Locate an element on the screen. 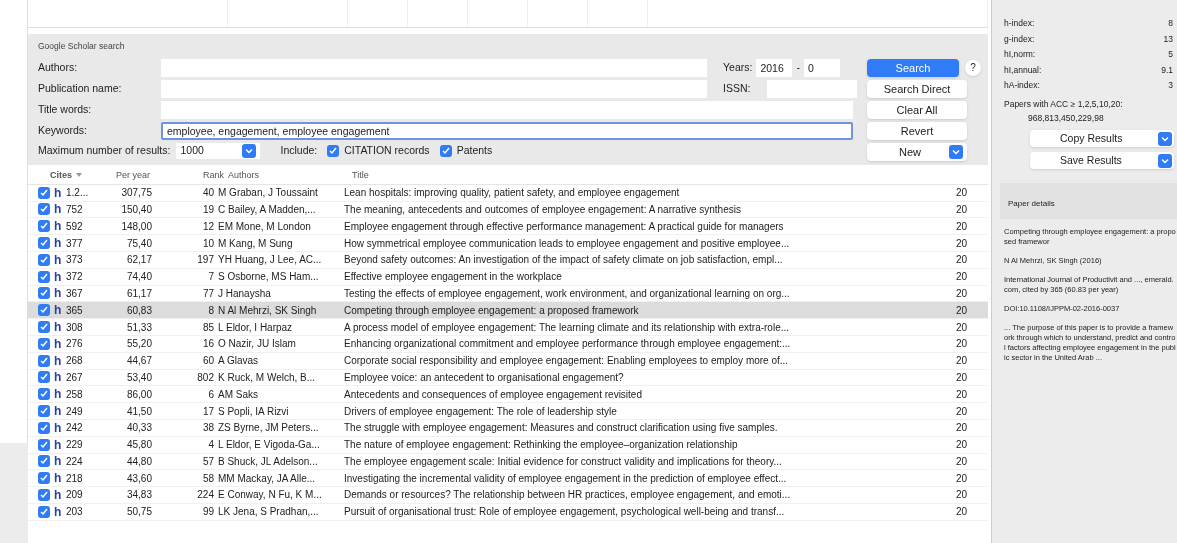 The image size is (1177, 543). table-cell-text: 592 is located at coordinates (74, 226).